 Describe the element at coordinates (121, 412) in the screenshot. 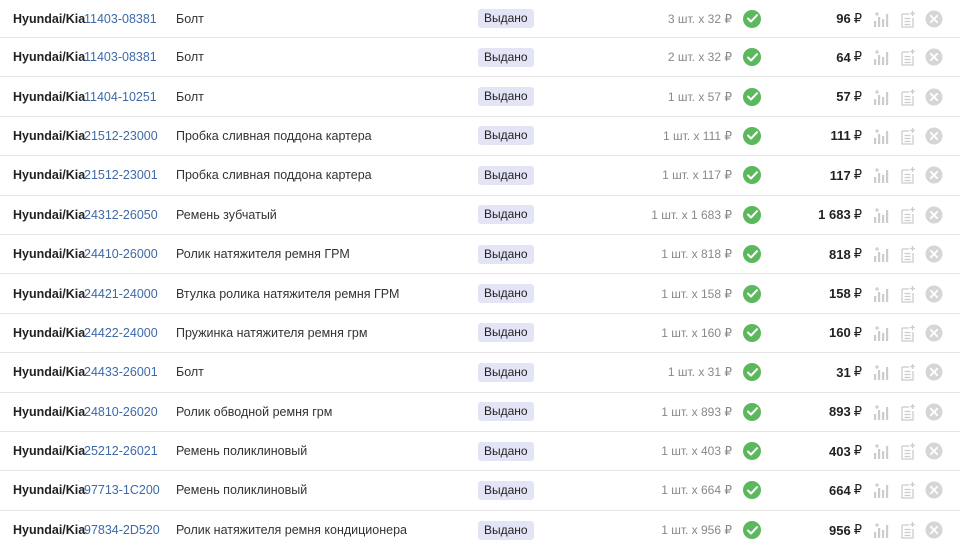

I see `article-link: 24810-26020` at that location.